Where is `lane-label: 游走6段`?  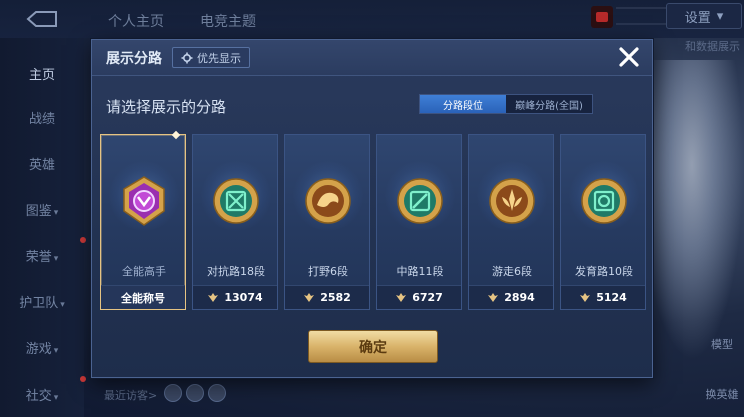
lane-label: 游走6段 is located at coordinates (512, 271).